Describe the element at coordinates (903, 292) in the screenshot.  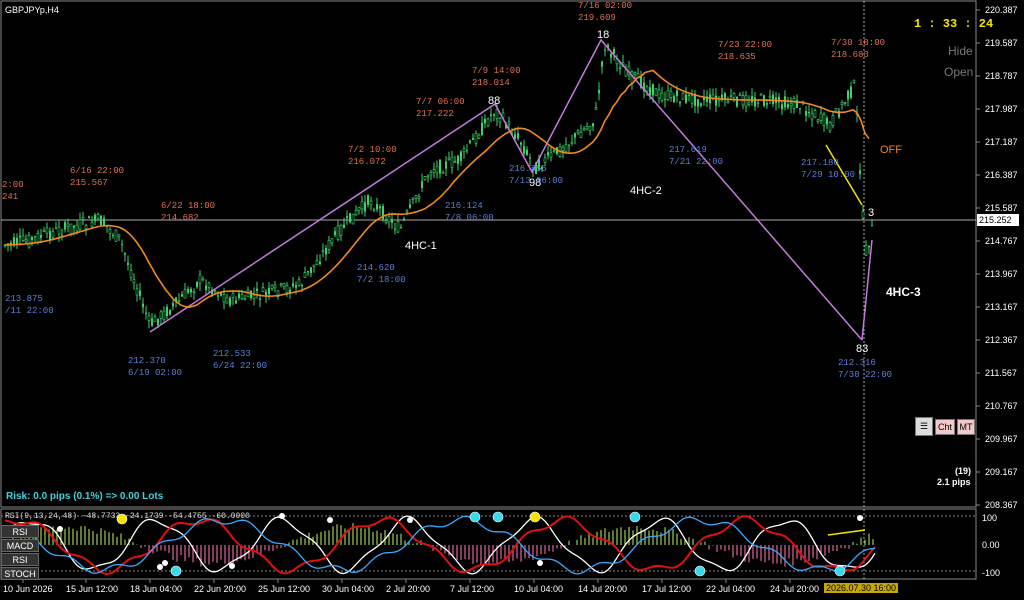
I see `wave-label-3: 4HC-3` at that location.